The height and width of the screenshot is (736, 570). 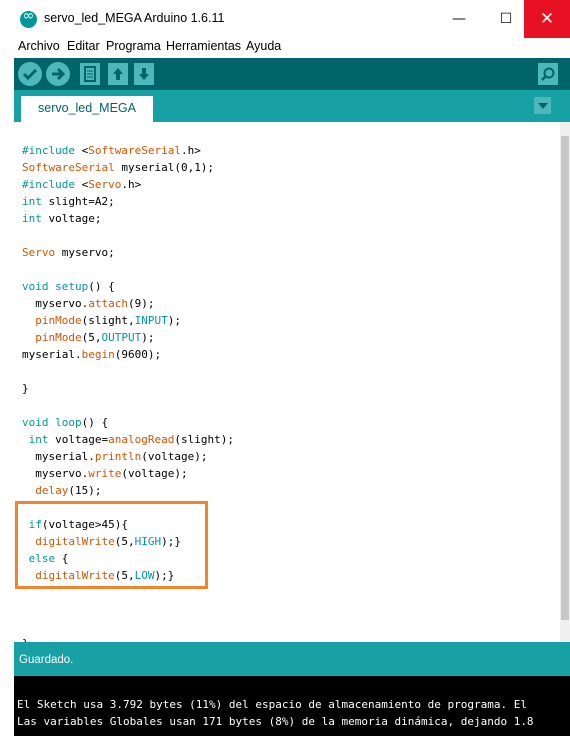 What do you see at coordinates (203, 46) in the screenshot?
I see `menu-herramientas: Herramientas` at bounding box center [203, 46].